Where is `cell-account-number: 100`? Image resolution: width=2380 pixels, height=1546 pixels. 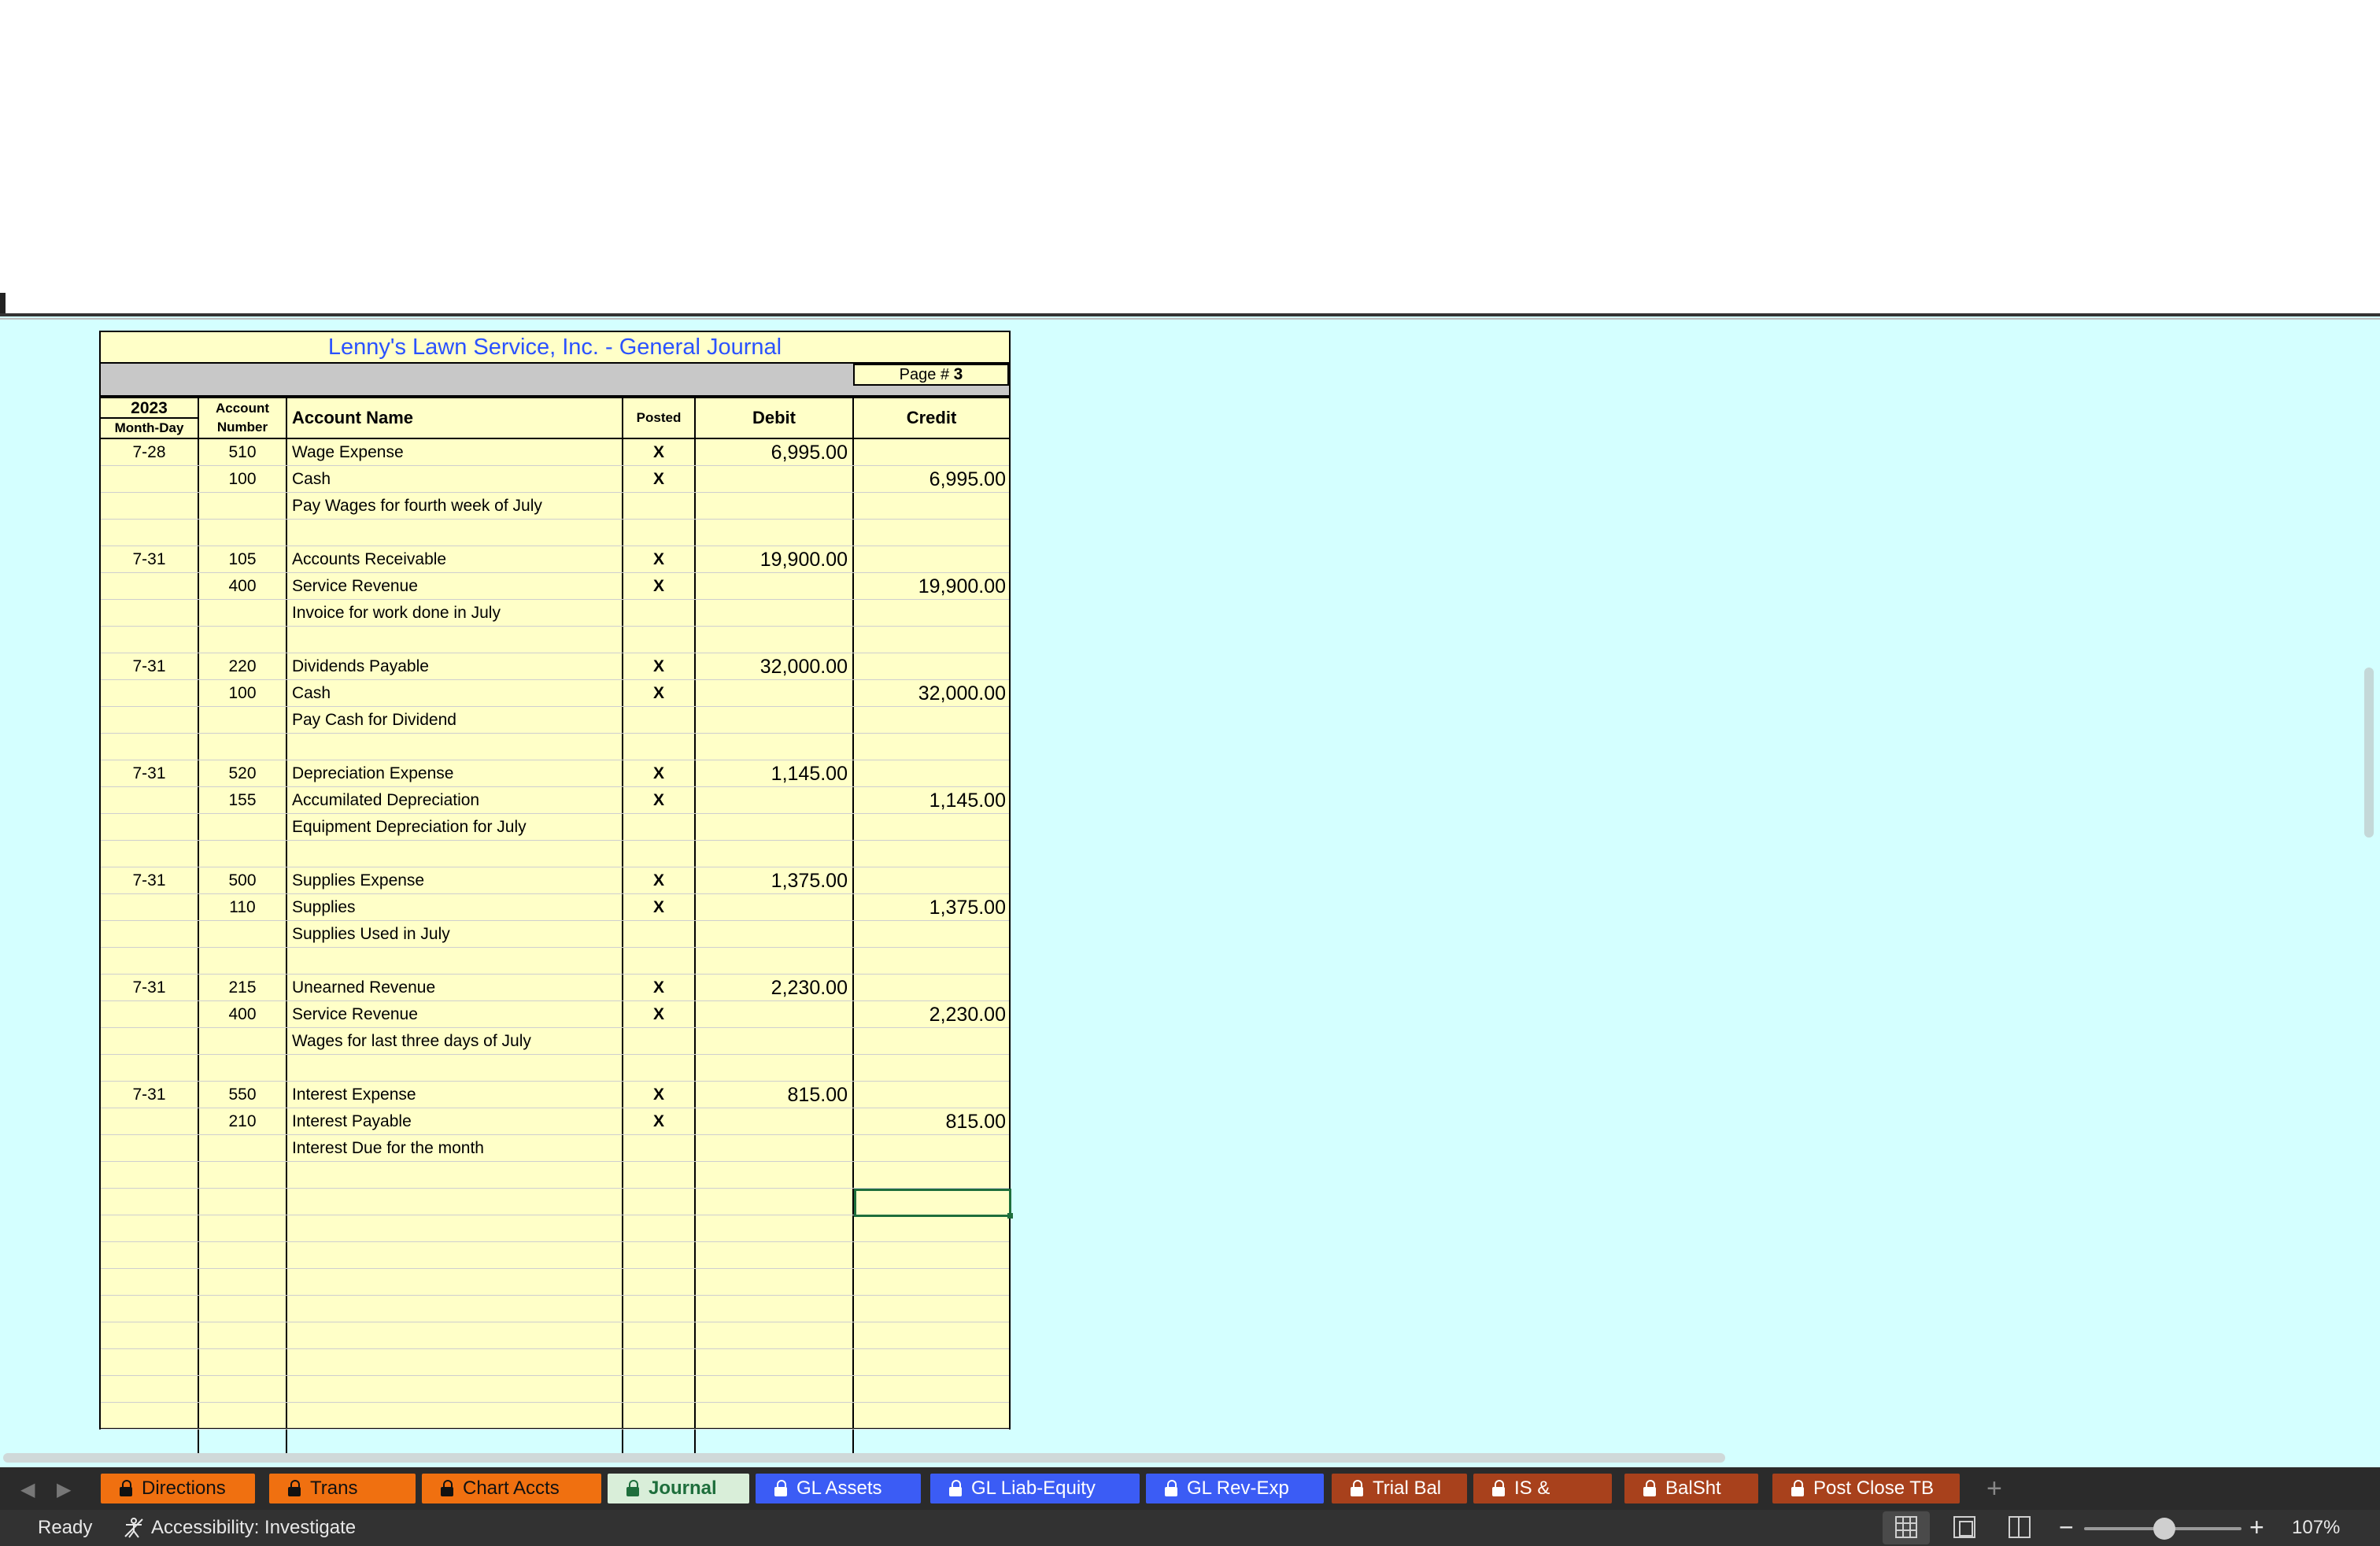
cell-account-number: 100 is located at coordinates (243, 693).